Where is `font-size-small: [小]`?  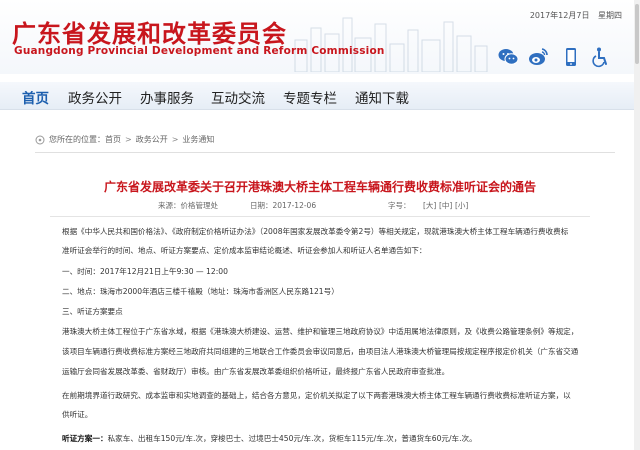
font-size-small: [小] is located at coordinates (461, 205).